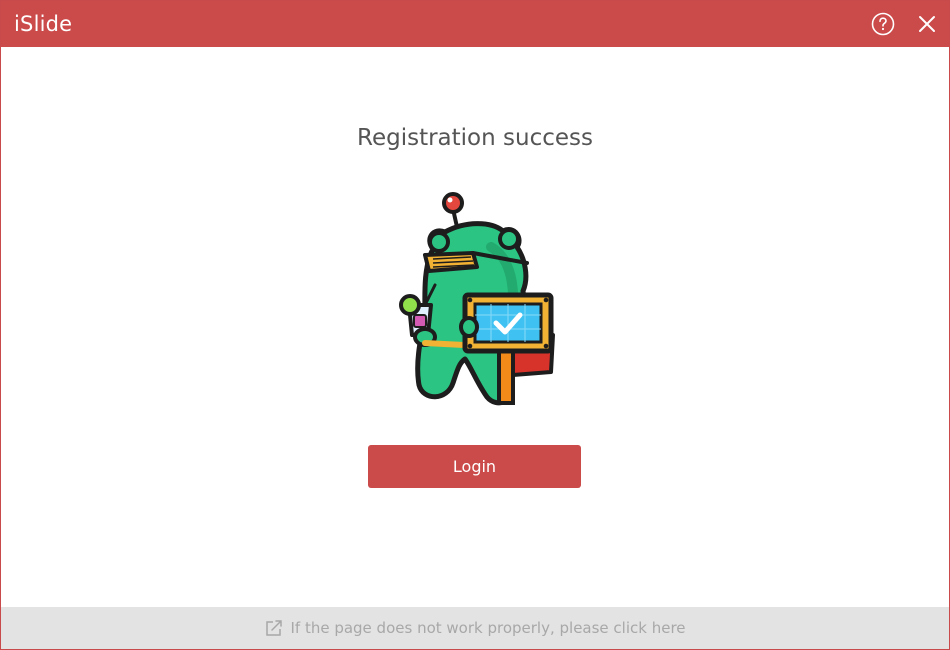  I want to click on close-button, so click(927, 24).